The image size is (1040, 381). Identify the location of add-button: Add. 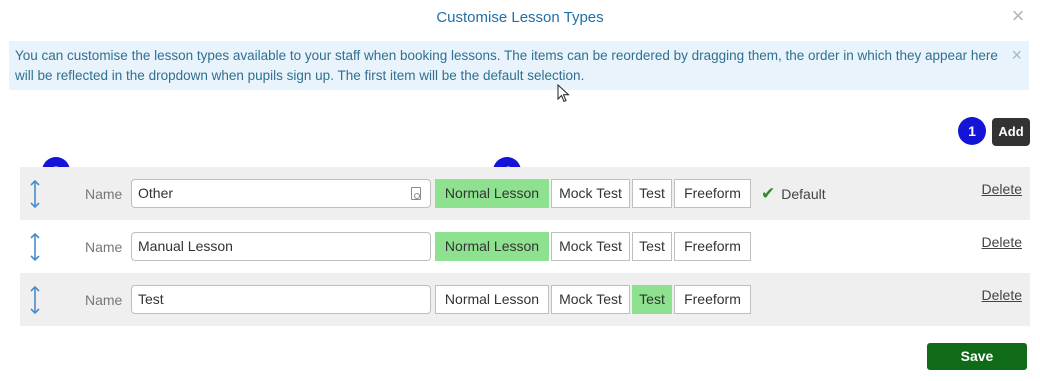
(1011, 132).